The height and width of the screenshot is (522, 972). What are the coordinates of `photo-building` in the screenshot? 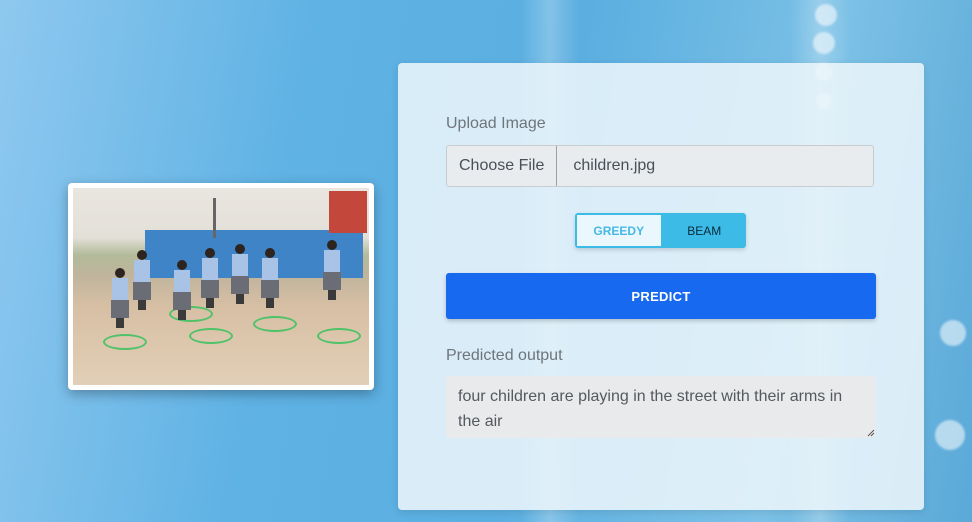 It's located at (348, 212).